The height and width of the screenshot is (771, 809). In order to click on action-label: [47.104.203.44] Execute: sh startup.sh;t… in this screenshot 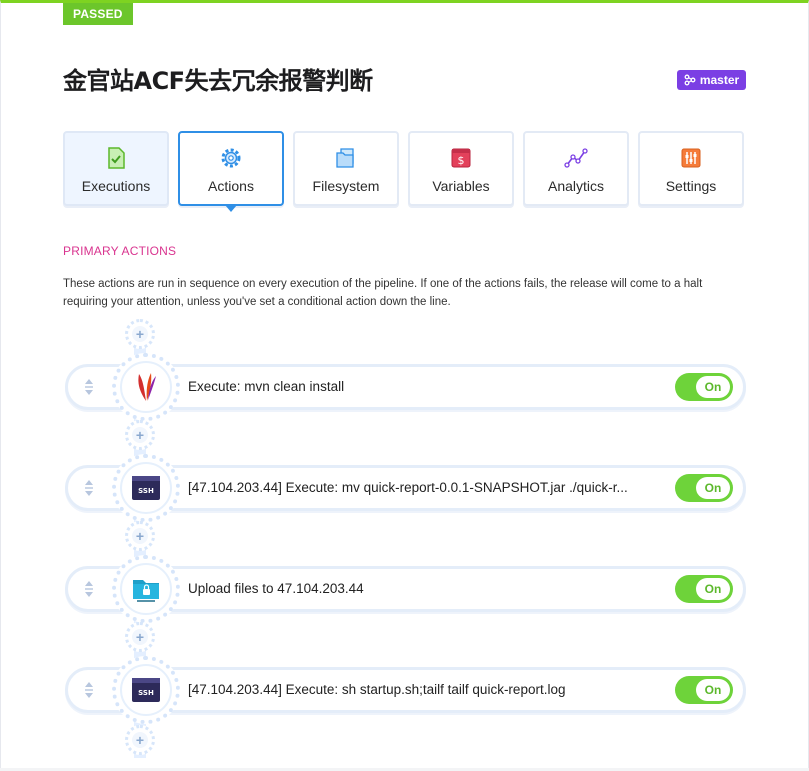, I will do `click(377, 689)`.